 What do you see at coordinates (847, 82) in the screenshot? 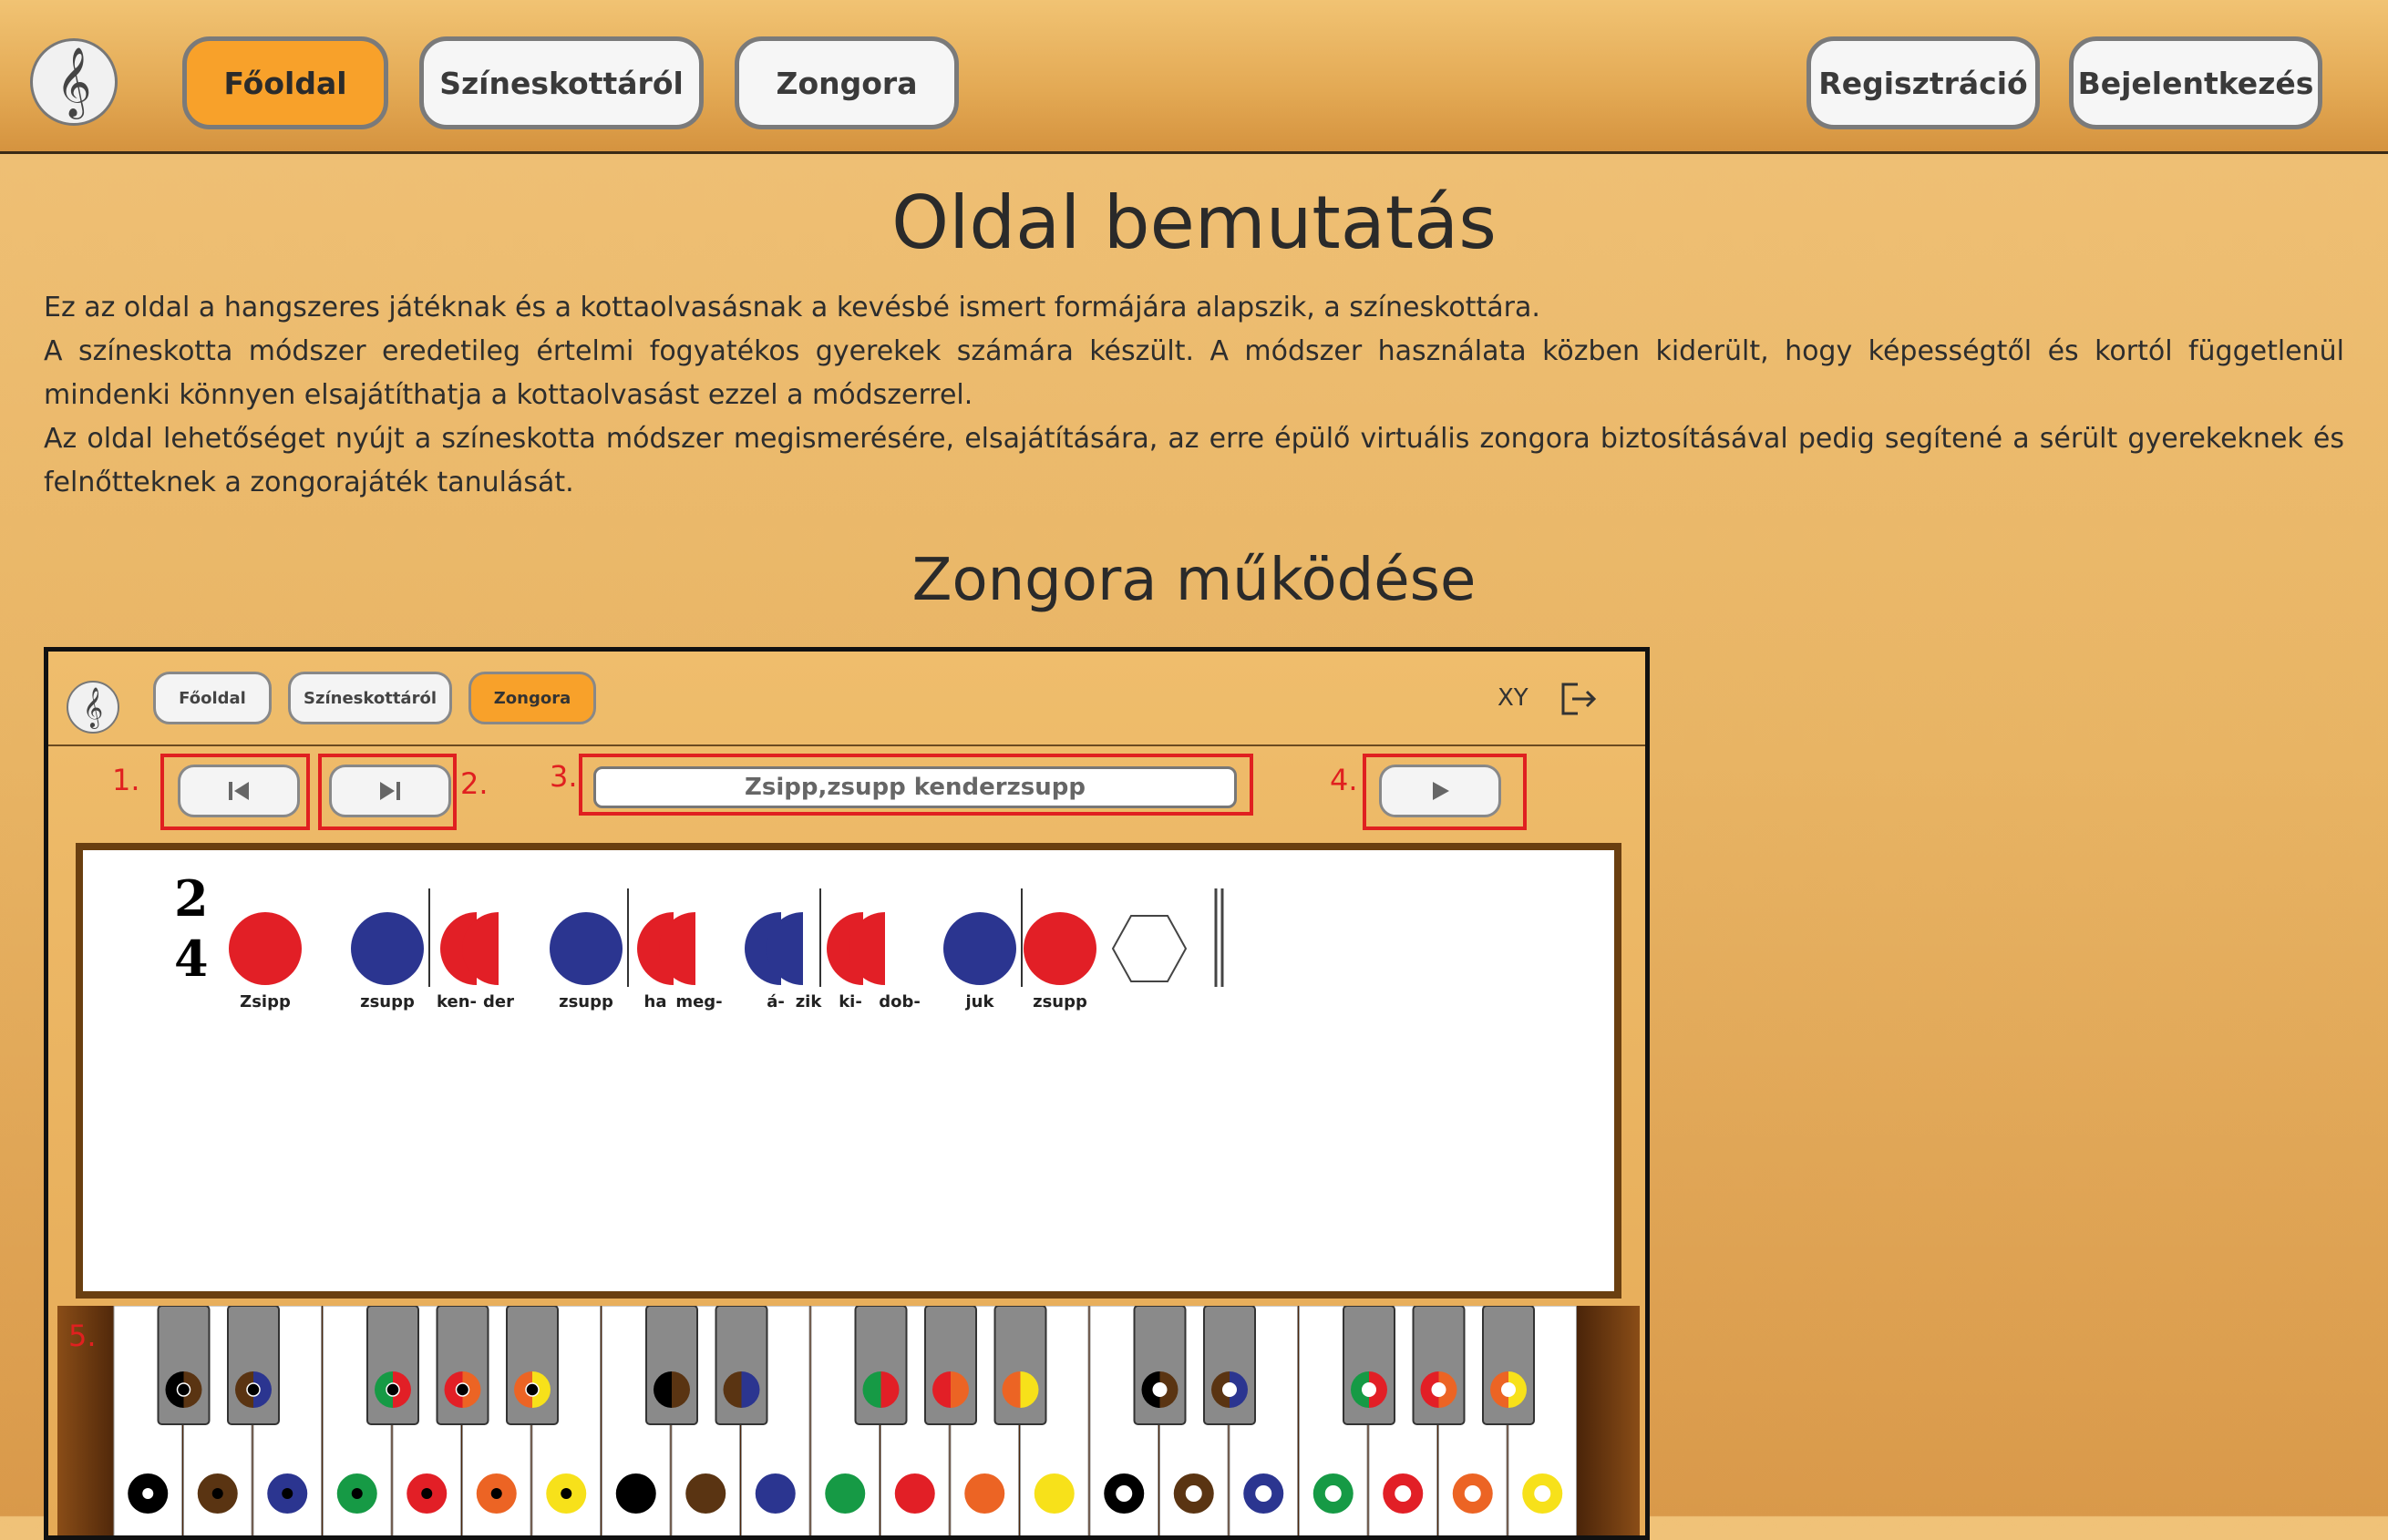
I see `nav-zongora-button: Zongora` at bounding box center [847, 82].